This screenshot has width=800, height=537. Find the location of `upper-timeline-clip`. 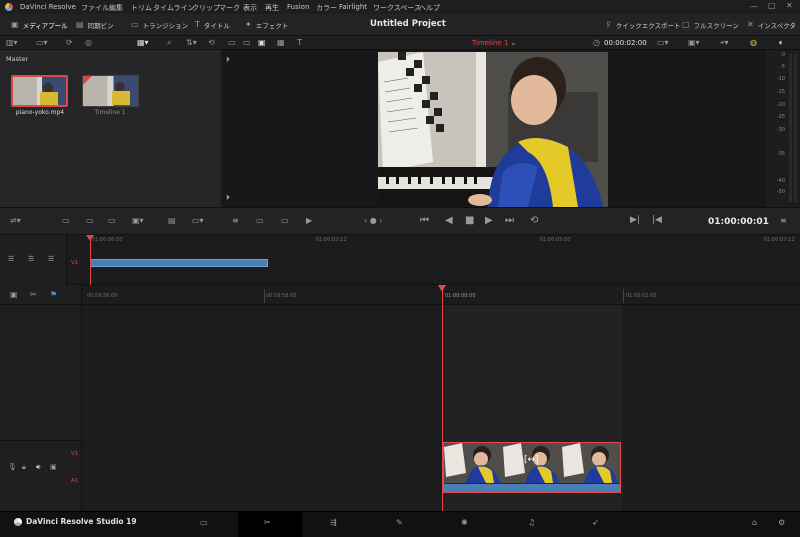

upper-timeline-clip is located at coordinates (179, 263).